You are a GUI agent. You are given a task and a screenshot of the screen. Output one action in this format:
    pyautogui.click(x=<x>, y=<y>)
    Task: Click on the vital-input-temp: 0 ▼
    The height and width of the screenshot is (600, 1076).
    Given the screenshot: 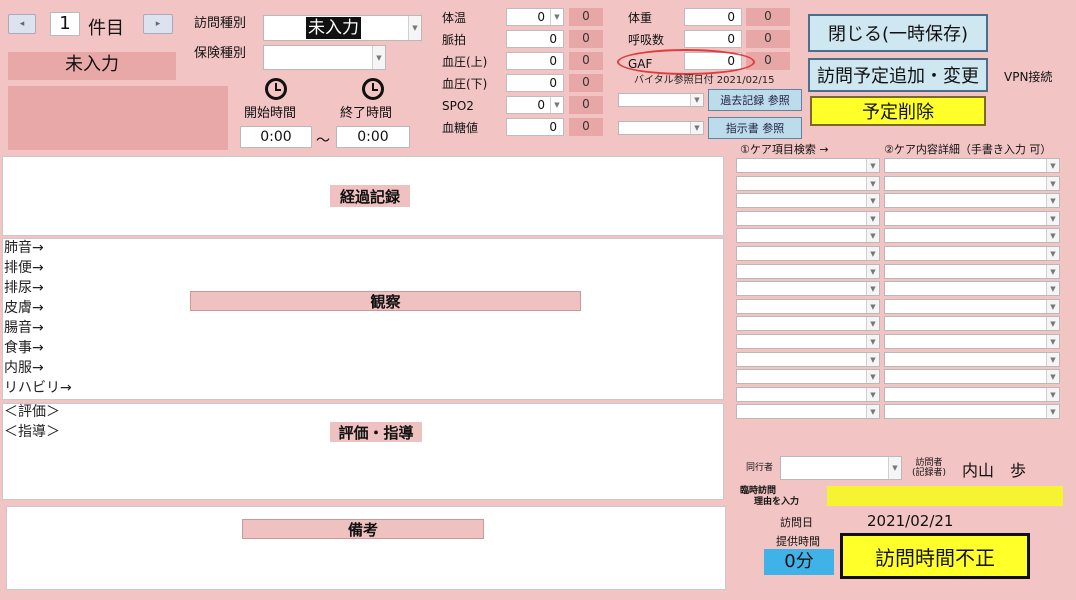 What is the action you would take?
    pyautogui.click(x=535, y=17)
    